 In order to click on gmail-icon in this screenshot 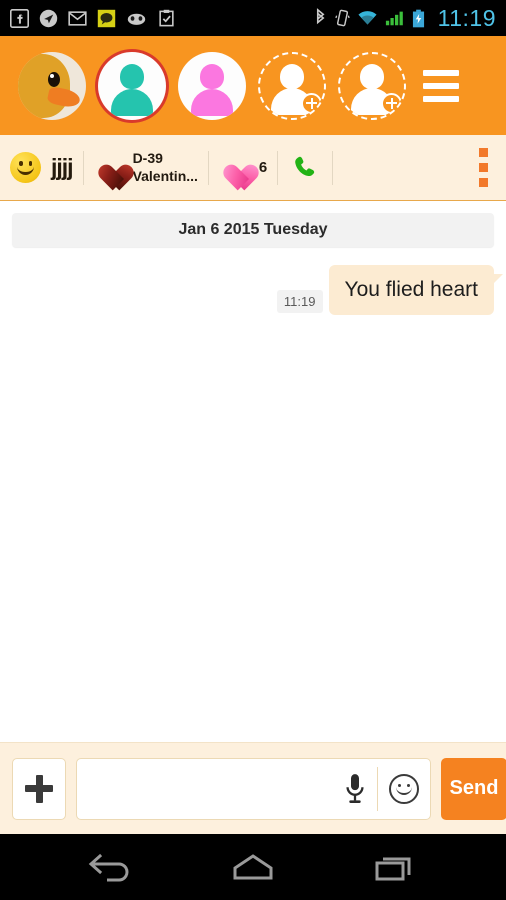, I will do `click(77, 18)`.